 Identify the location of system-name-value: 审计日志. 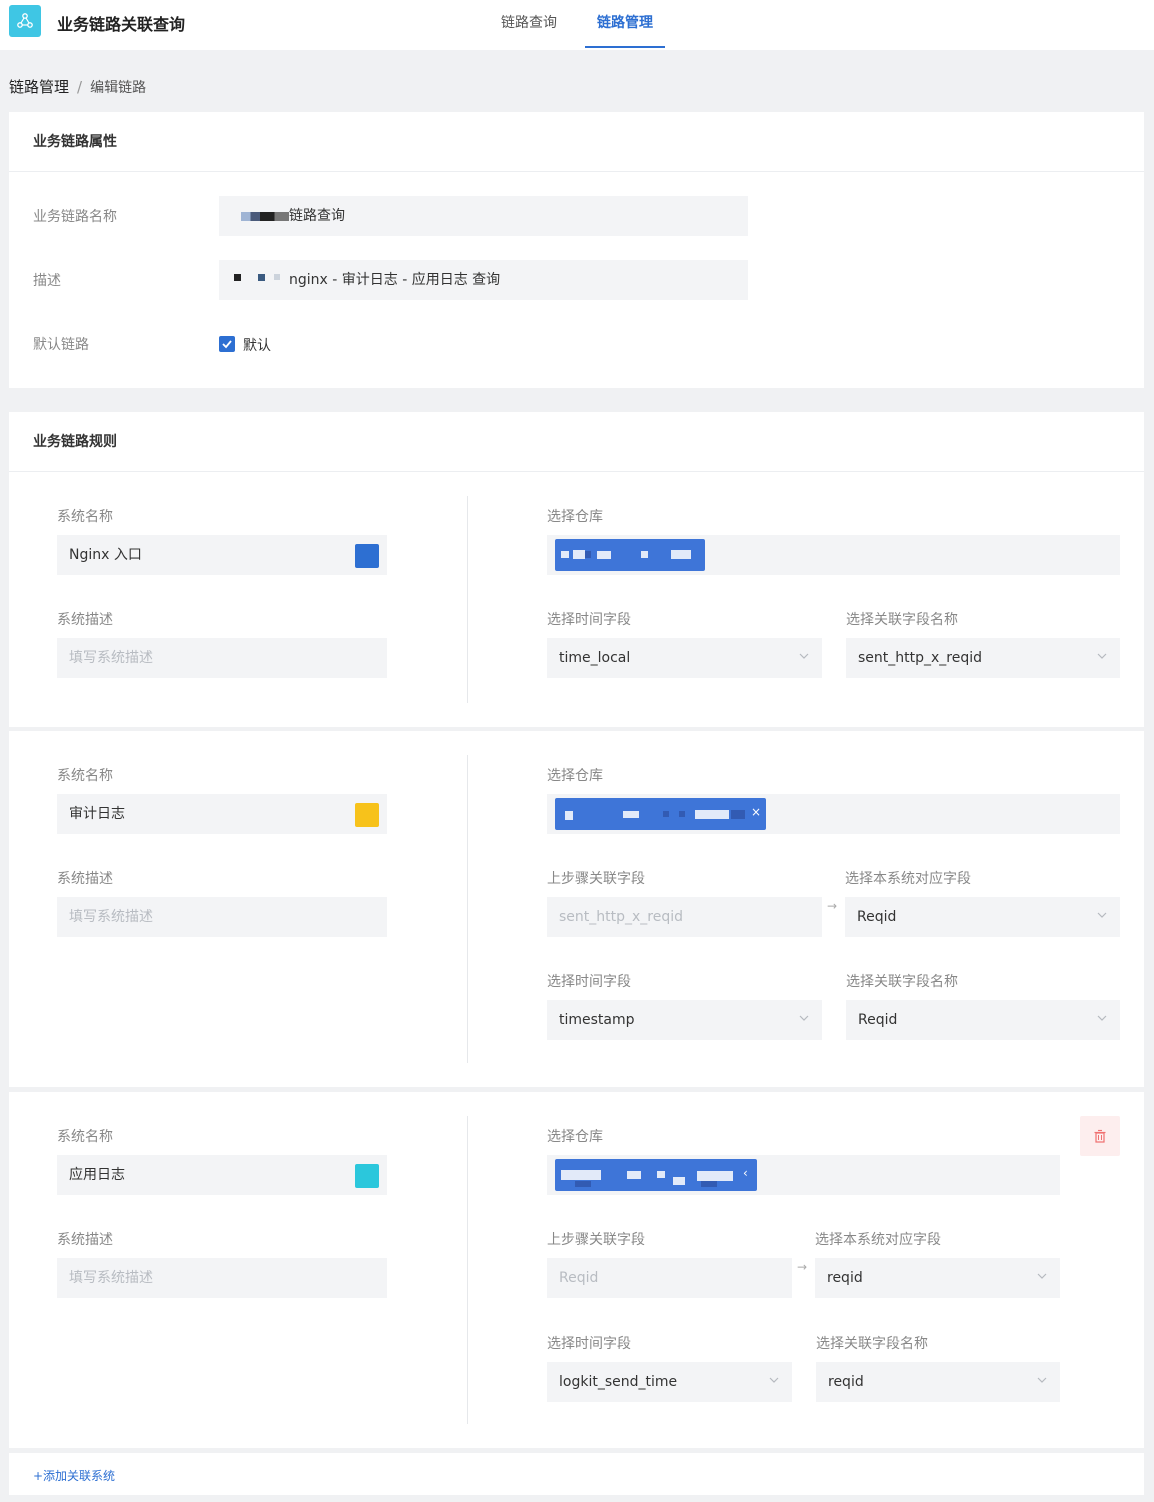
(97, 814).